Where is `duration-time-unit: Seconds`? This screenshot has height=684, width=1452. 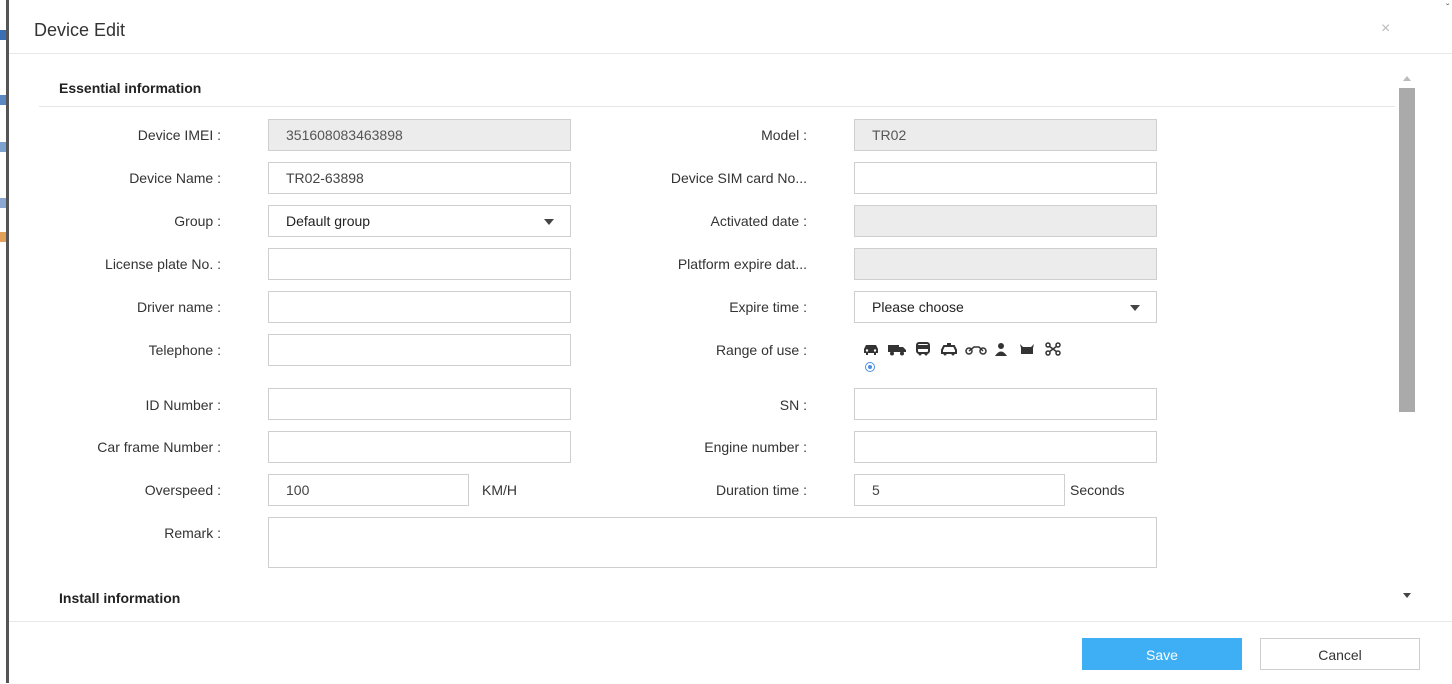
duration-time-unit: Seconds is located at coordinates (1097, 490).